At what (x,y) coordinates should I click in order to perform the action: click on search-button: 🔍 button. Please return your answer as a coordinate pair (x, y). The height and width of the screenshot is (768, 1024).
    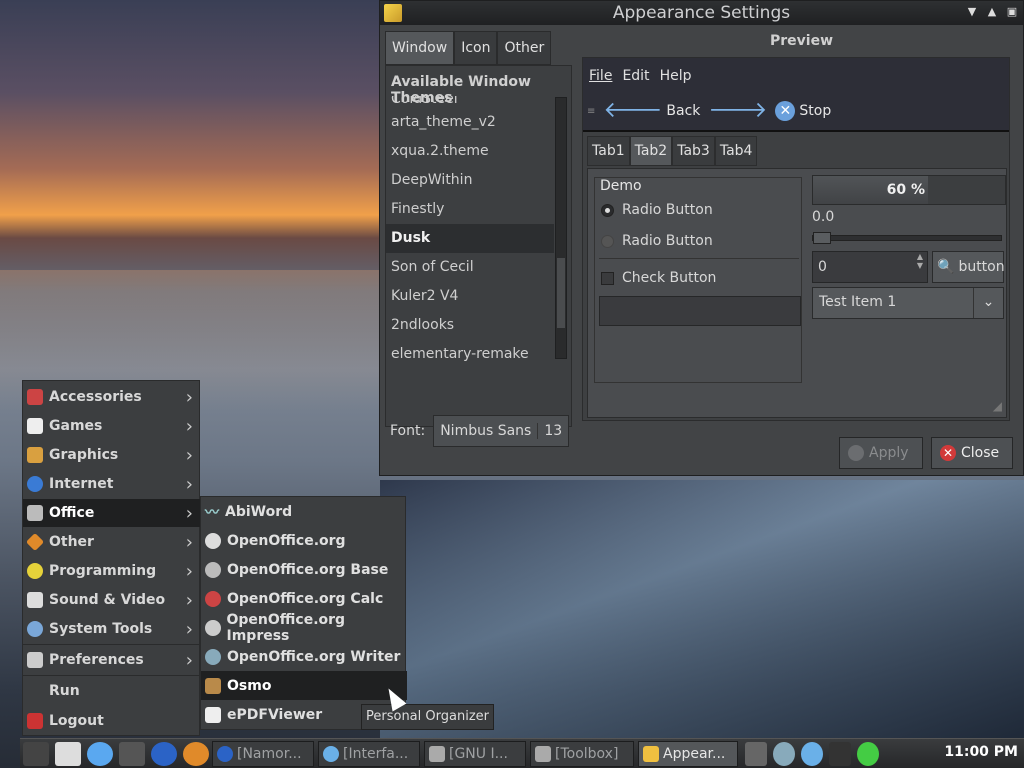
    Looking at the image, I should click on (968, 267).